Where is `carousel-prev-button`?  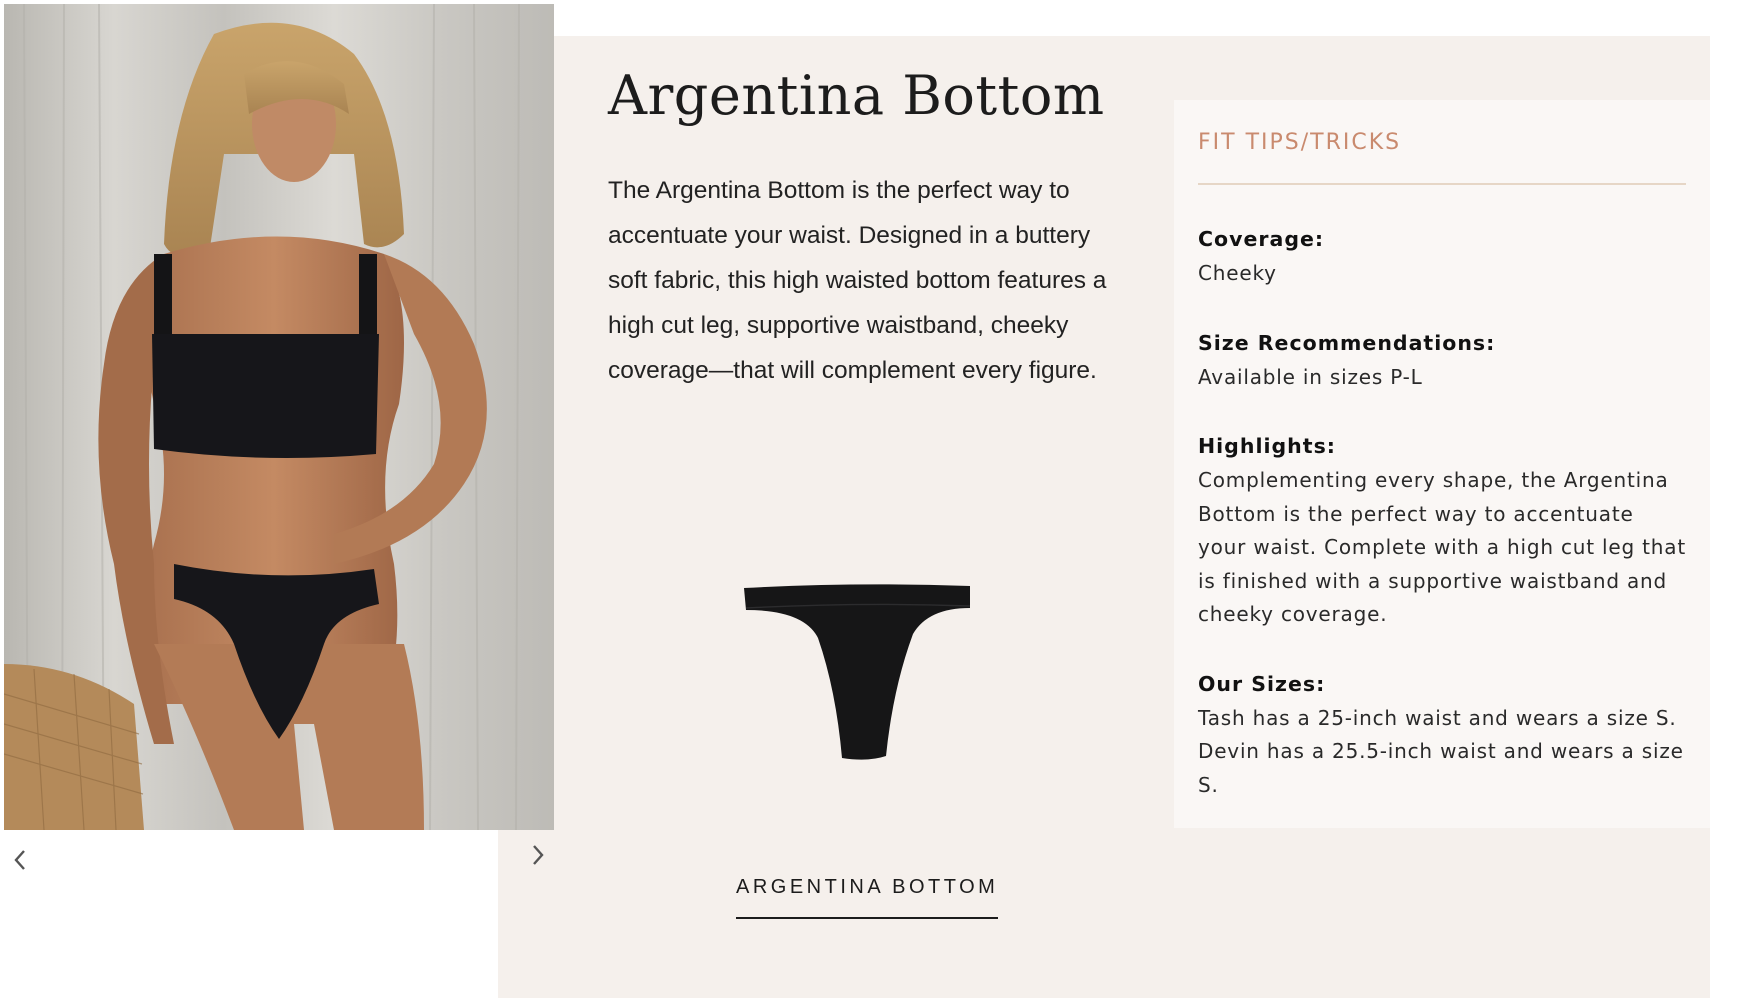
carousel-prev-button is located at coordinates (20, 860).